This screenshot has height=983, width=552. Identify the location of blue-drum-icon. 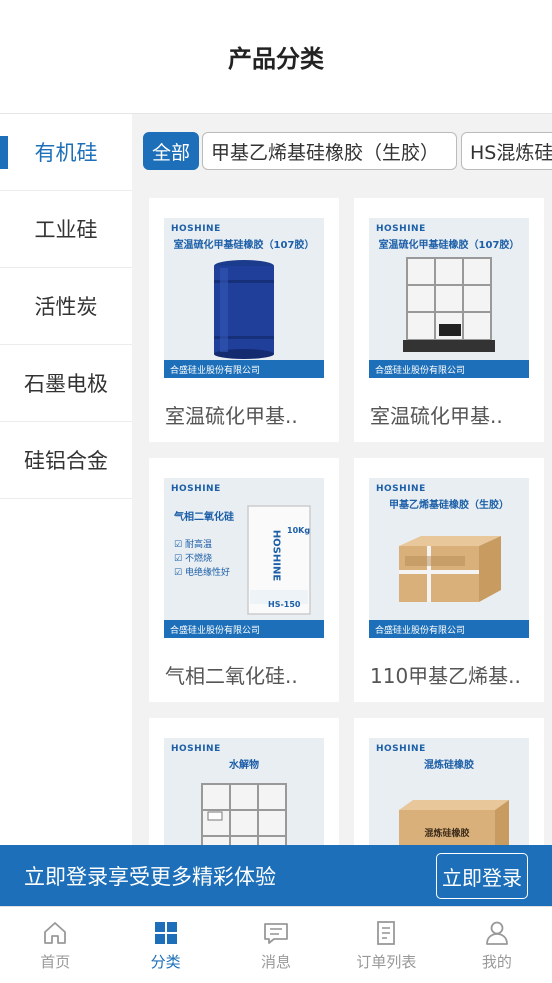
(244, 309).